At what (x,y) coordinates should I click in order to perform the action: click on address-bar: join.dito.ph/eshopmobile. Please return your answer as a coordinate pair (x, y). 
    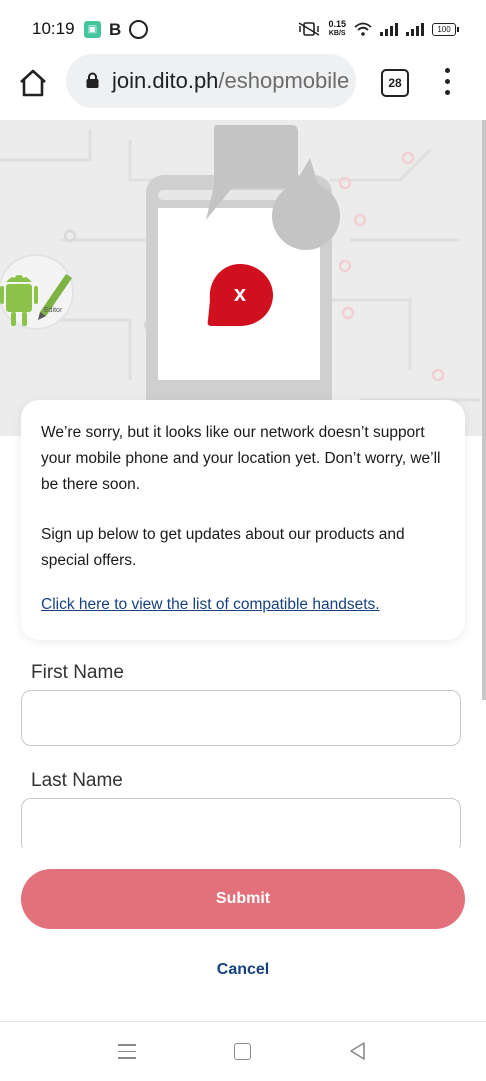
    Looking at the image, I should click on (211, 81).